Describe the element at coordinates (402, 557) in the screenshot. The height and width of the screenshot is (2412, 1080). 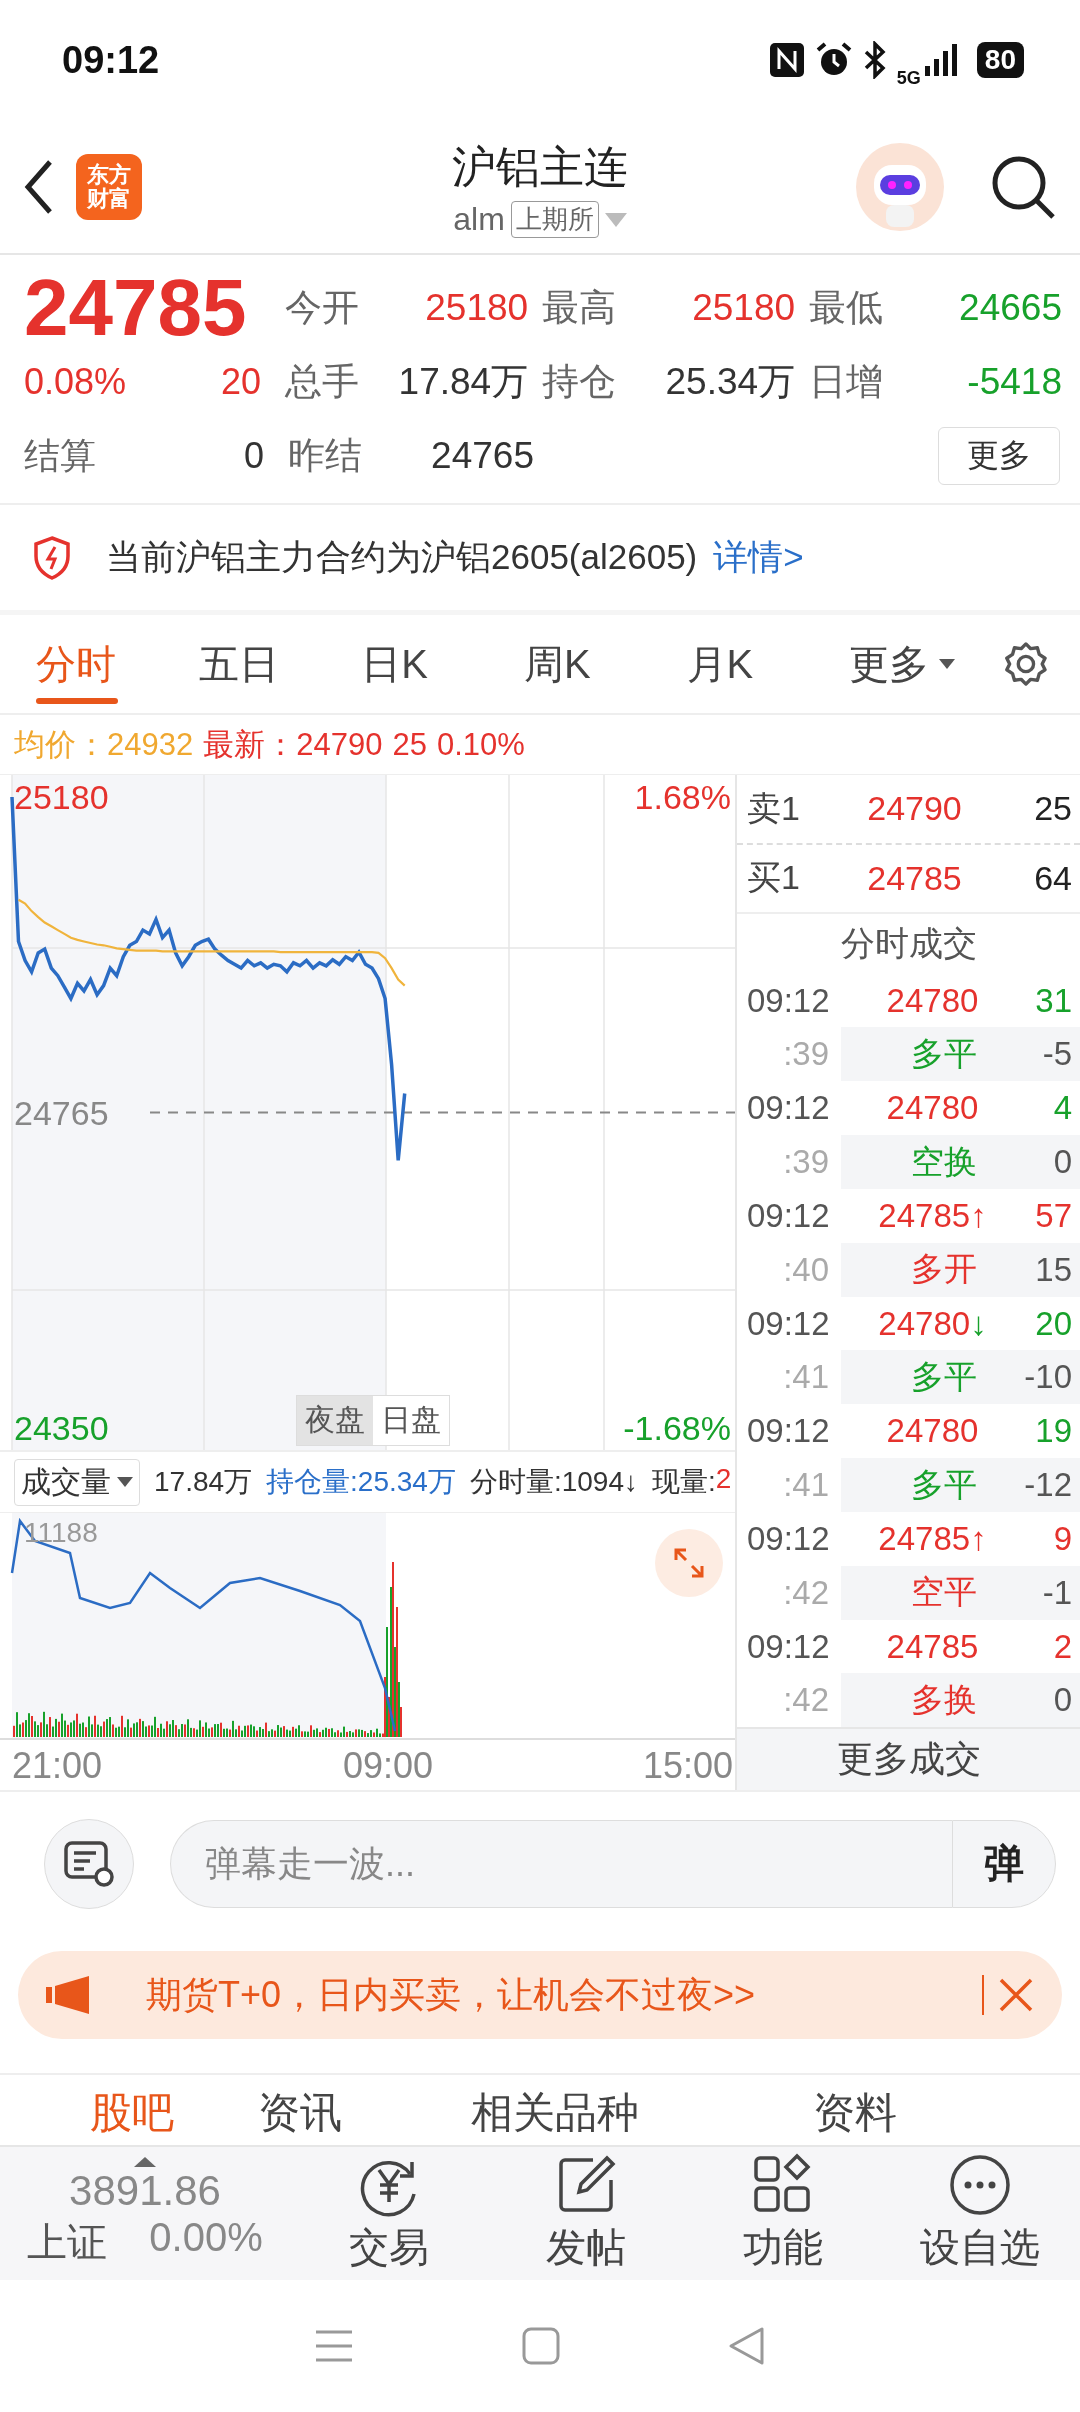
I see `notice-text: 当前沪铝主力合约为沪铝2605(al2605)` at that location.